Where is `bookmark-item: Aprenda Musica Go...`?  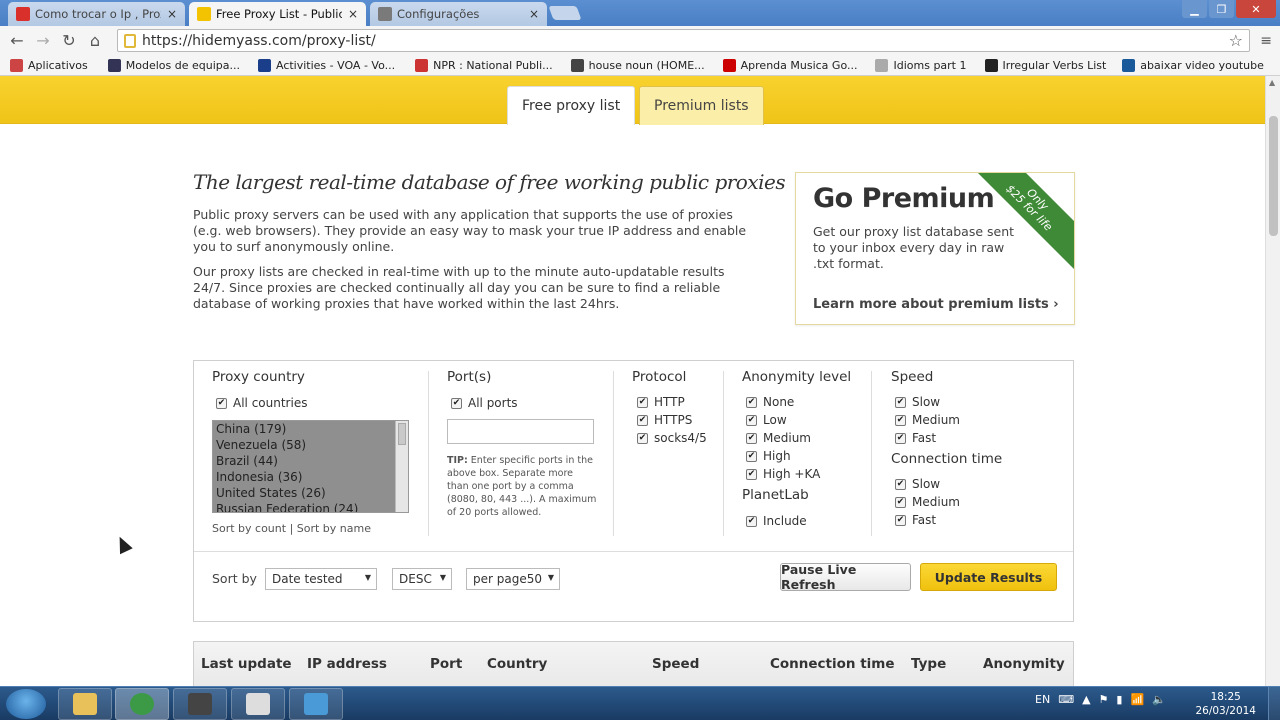
bookmark-item: Aprenda Musica Go... is located at coordinates (790, 65).